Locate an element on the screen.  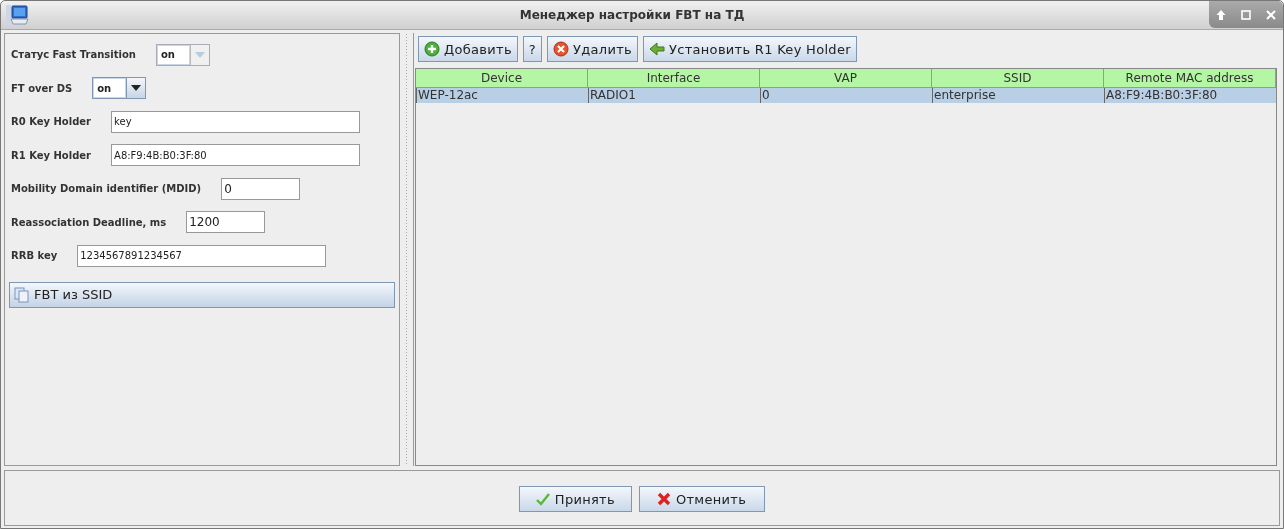
add-icon is located at coordinates (432, 49).